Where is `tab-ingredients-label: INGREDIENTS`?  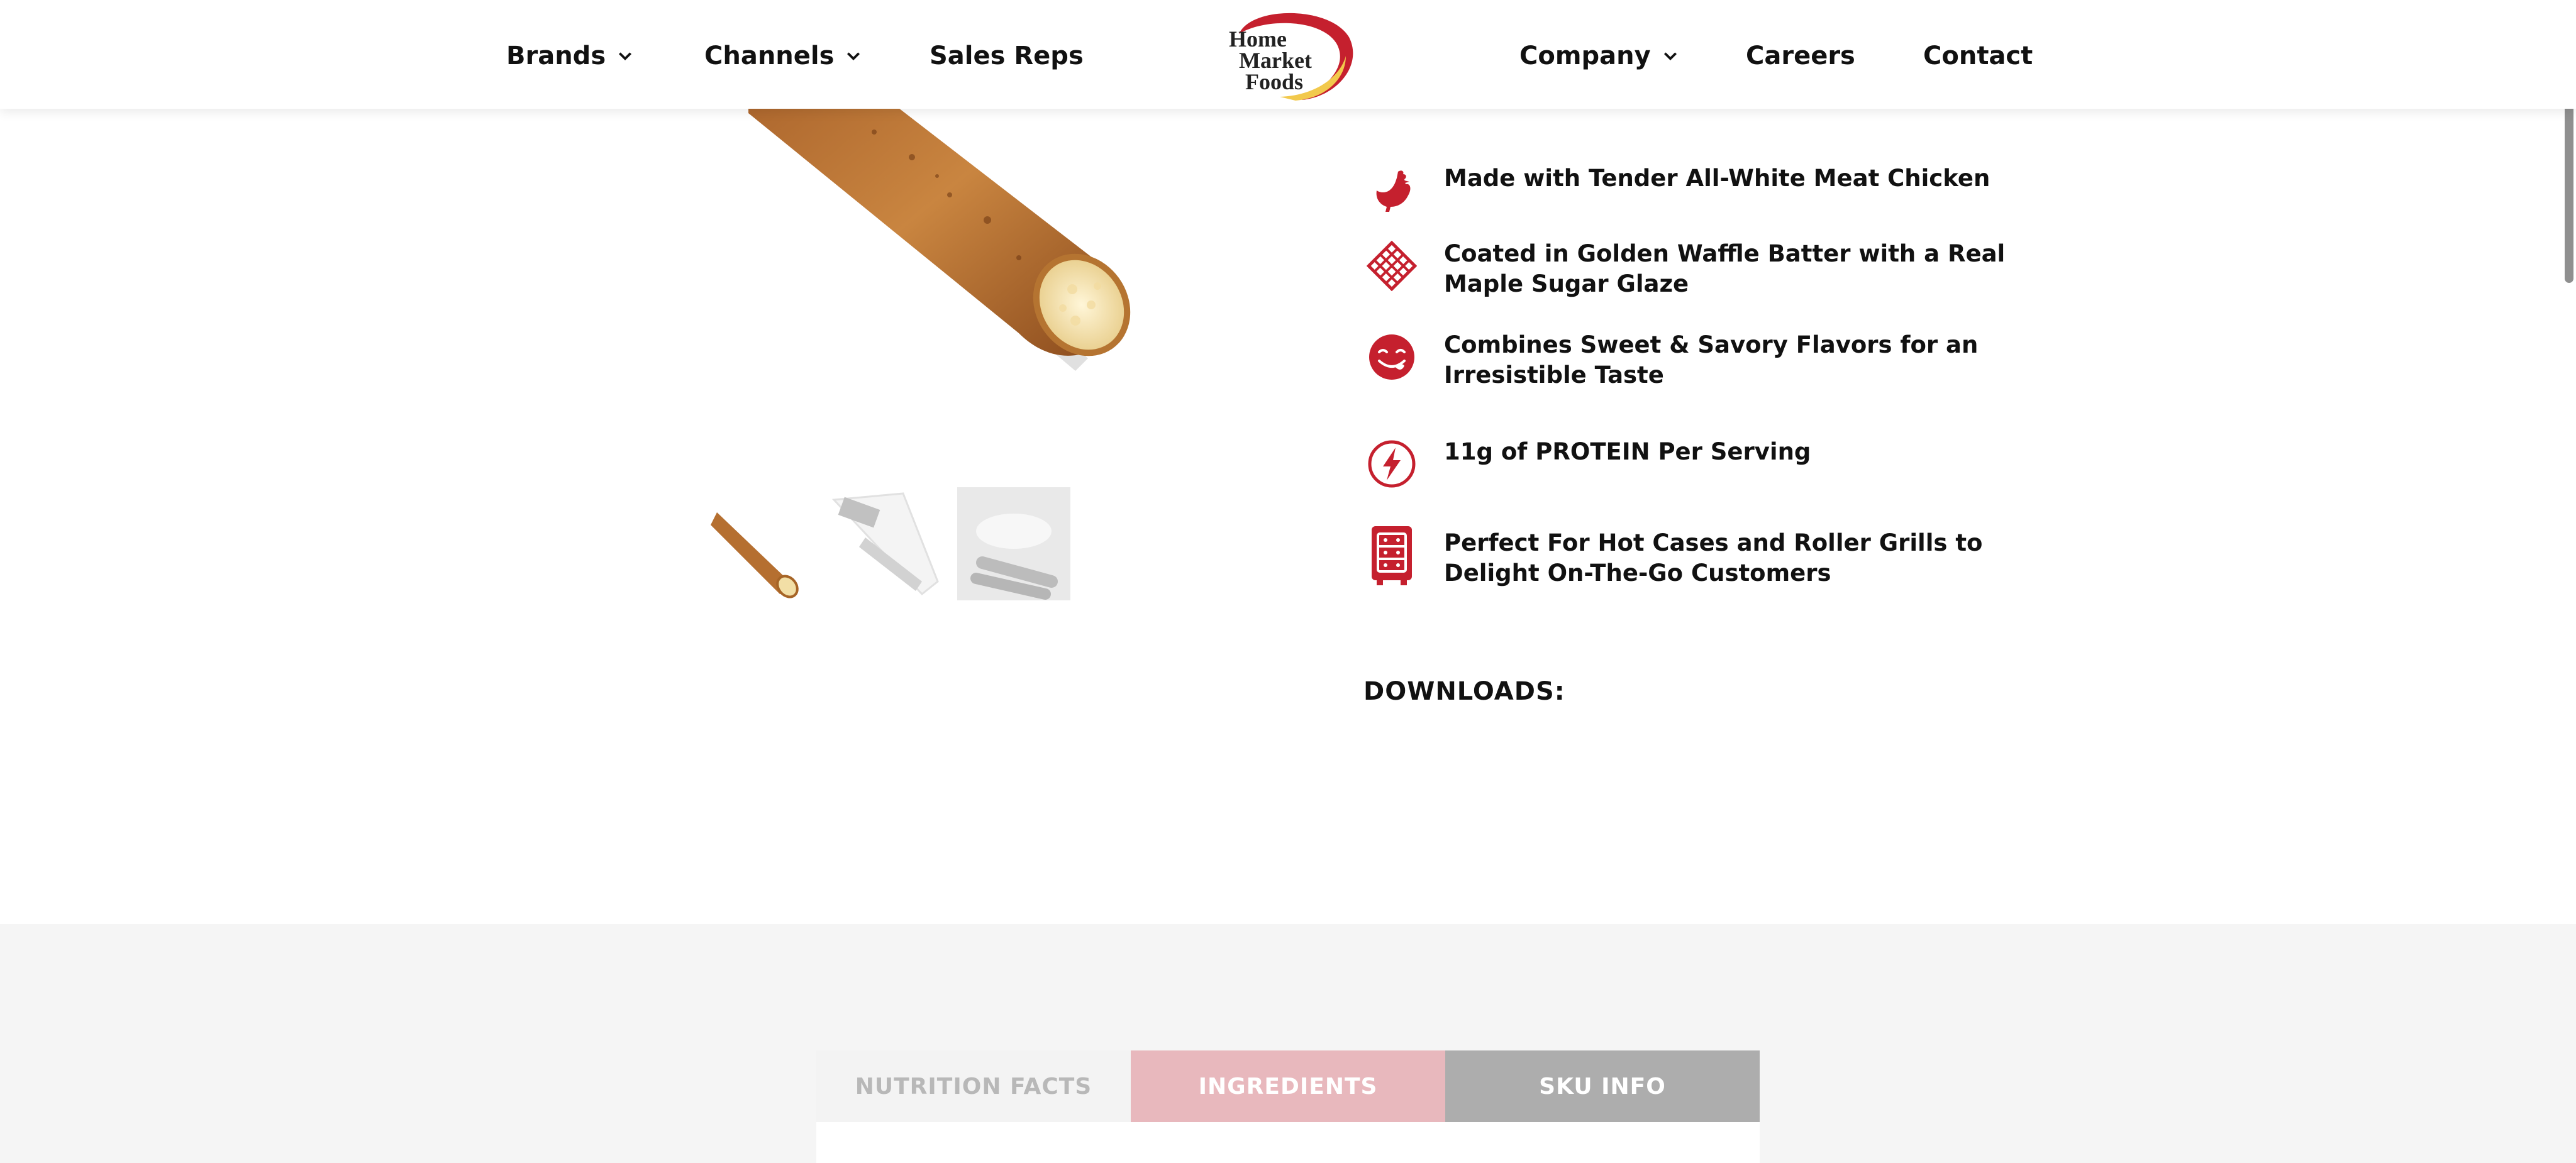 tab-ingredients-label: INGREDIENTS is located at coordinates (1288, 1087).